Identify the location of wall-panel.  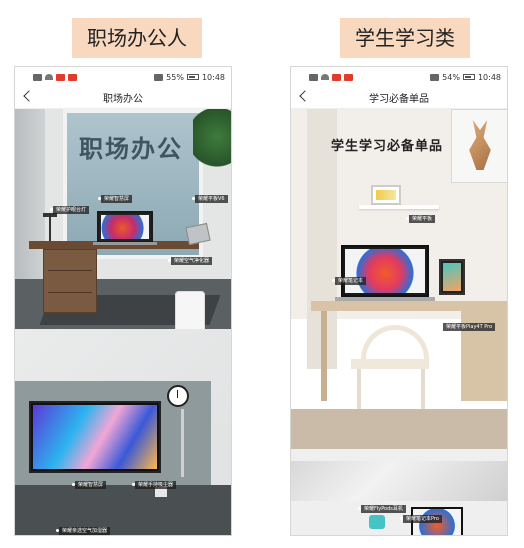
(30, 194).